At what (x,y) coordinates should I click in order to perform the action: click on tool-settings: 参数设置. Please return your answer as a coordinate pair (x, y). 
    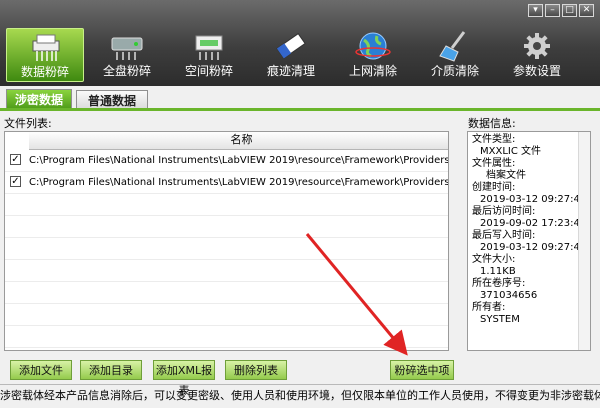
    Looking at the image, I should click on (537, 55).